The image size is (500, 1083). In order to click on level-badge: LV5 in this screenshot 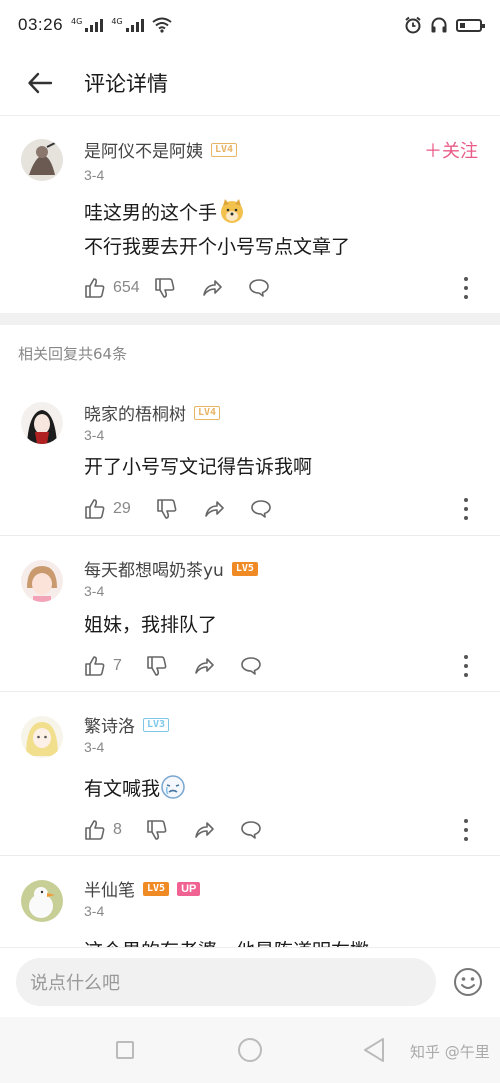, I will do `click(156, 888)`.